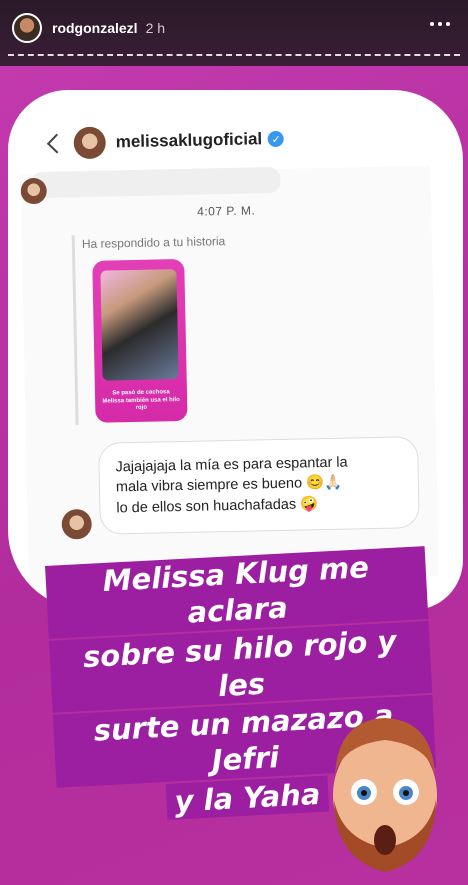 This screenshot has width=468, height=885. What do you see at coordinates (155, 28) in the screenshot?
I see `story-time: 2 h` at bounding box center [155, 28].